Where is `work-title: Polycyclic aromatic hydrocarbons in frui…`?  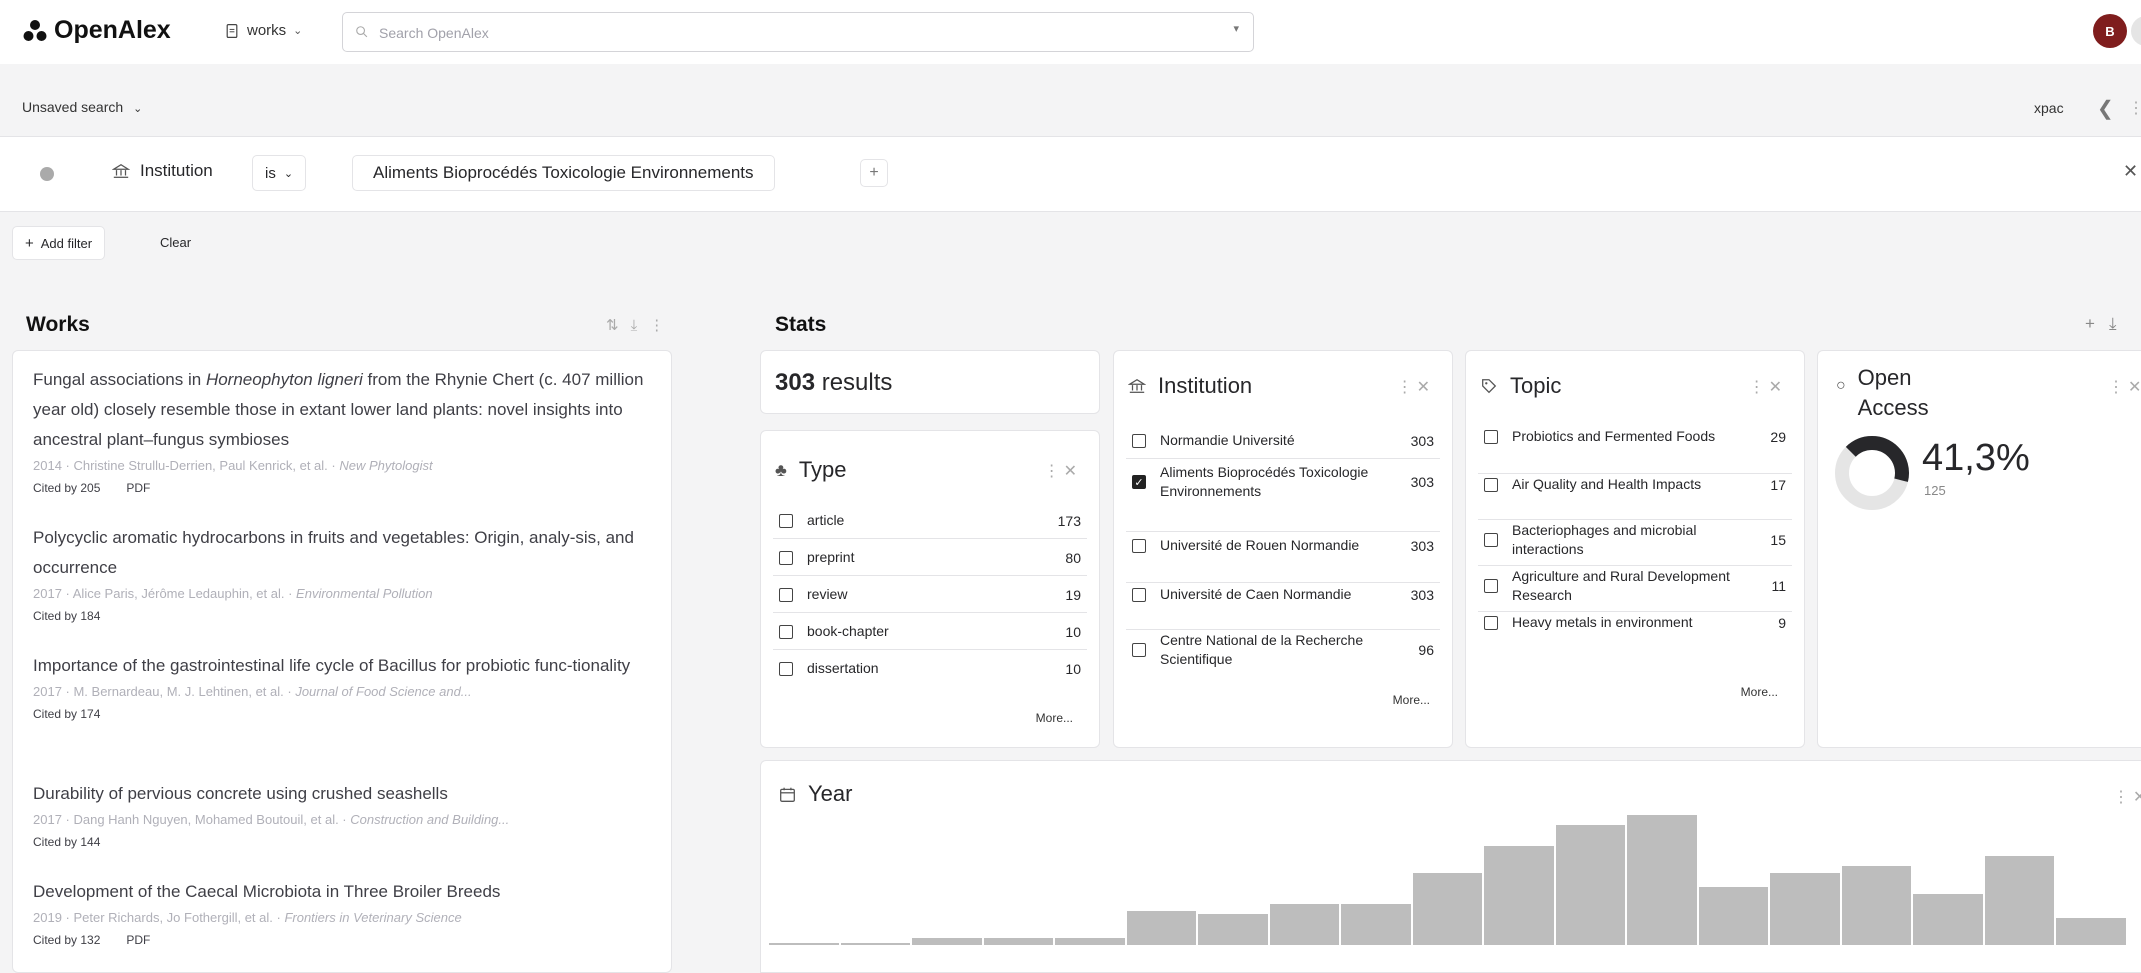
work-title: Polycyclic aromatic hydrocarbons in frui… is located at coordinates (343, 553).